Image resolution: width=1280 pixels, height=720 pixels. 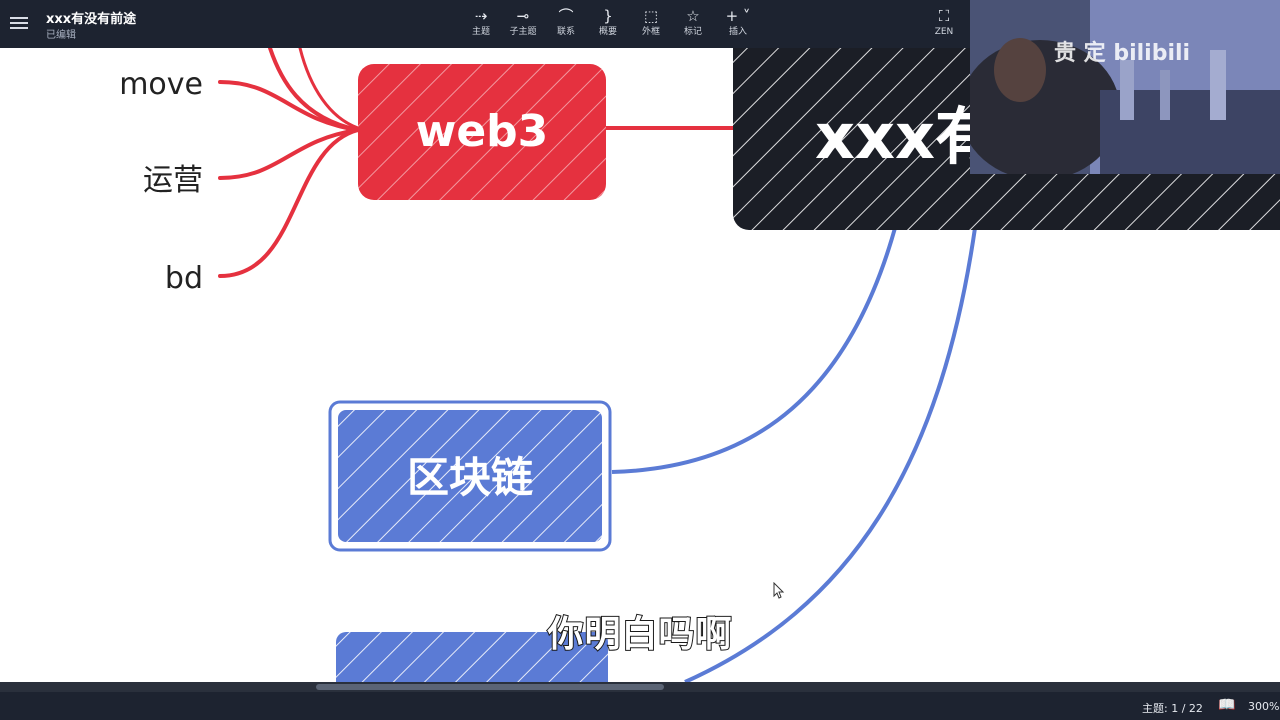 What do you see at coordinates (173, 180) in the screenshot?
I see `subtopic-operations: 运营` at bounding box center [173, 180].